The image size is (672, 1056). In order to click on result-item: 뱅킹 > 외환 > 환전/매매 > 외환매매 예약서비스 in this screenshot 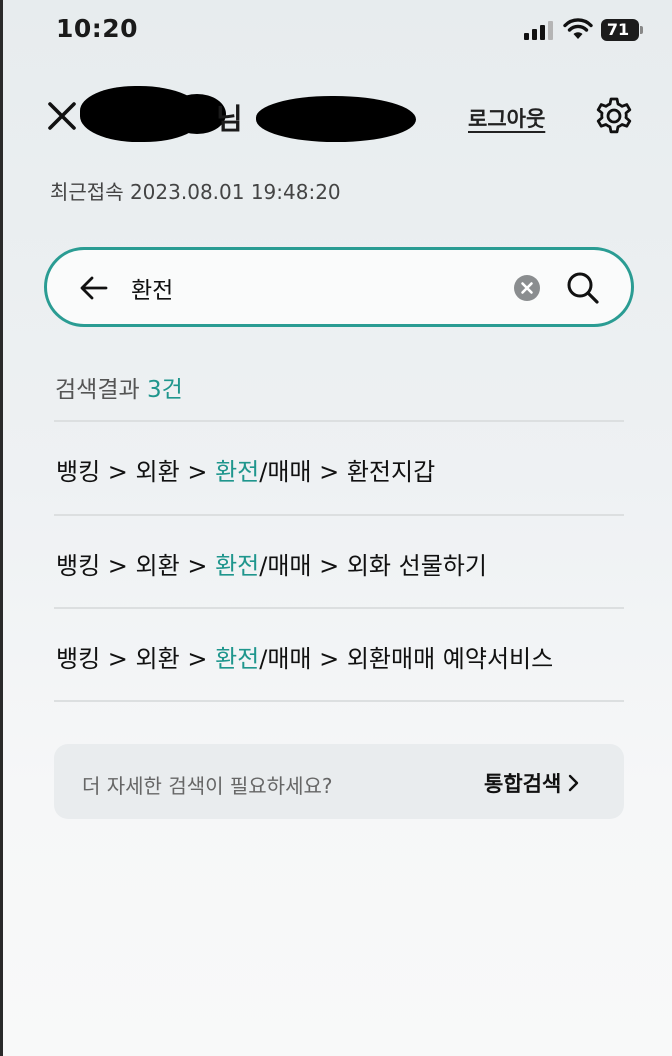, I will do `click(339, 655)`.